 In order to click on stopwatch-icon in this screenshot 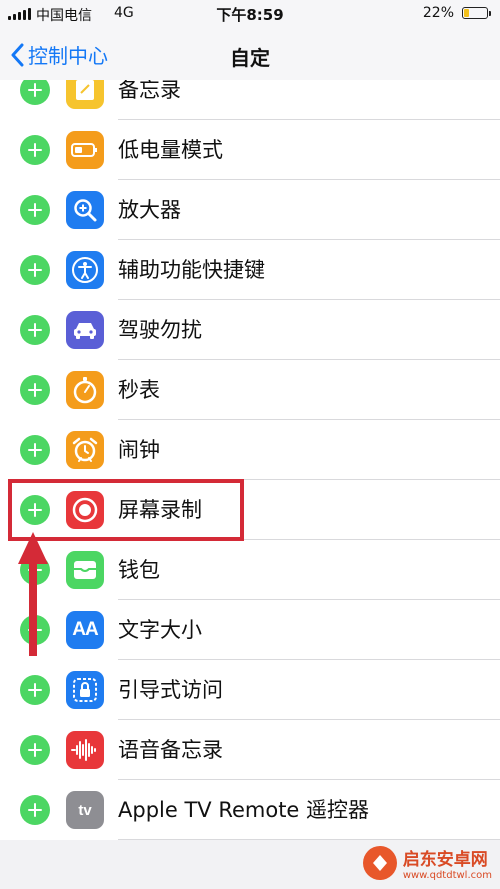, I will do `click(85, 390)`.